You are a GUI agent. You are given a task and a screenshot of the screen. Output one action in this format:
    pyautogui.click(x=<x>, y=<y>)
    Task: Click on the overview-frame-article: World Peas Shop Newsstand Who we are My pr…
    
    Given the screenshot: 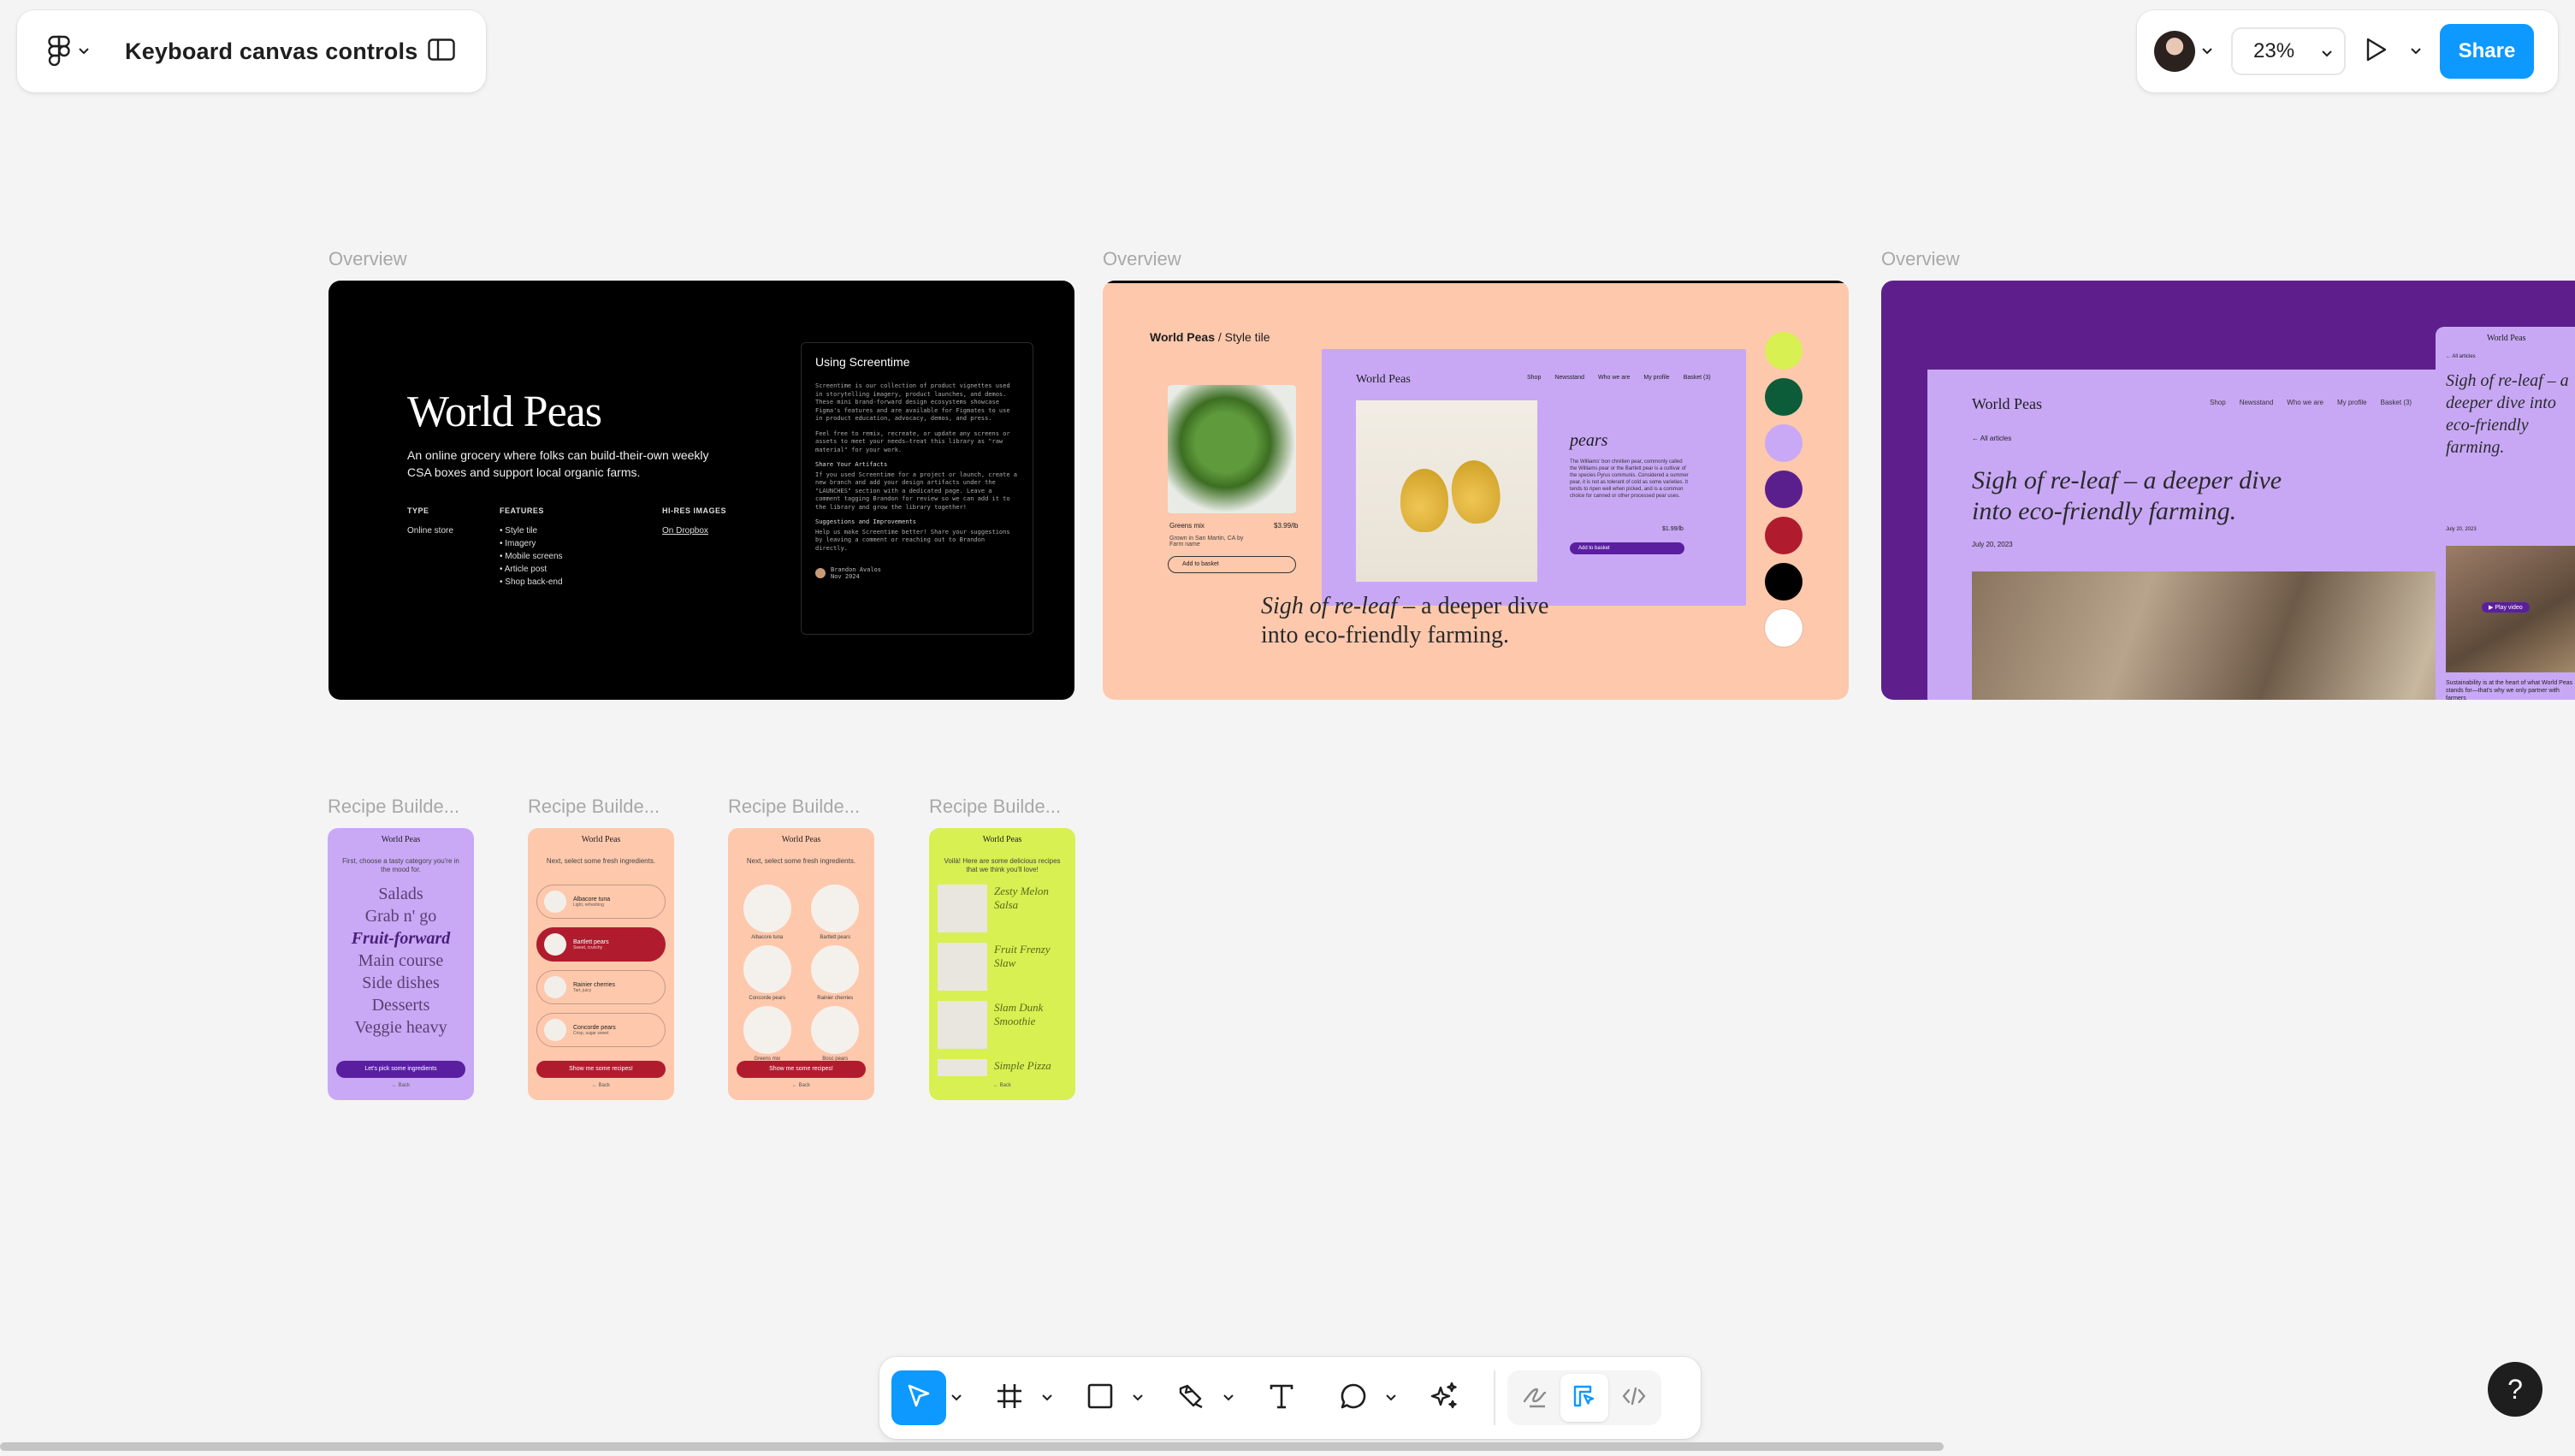 What is the action you would take?
    pyautogui.click(x=2228, y=490)
    